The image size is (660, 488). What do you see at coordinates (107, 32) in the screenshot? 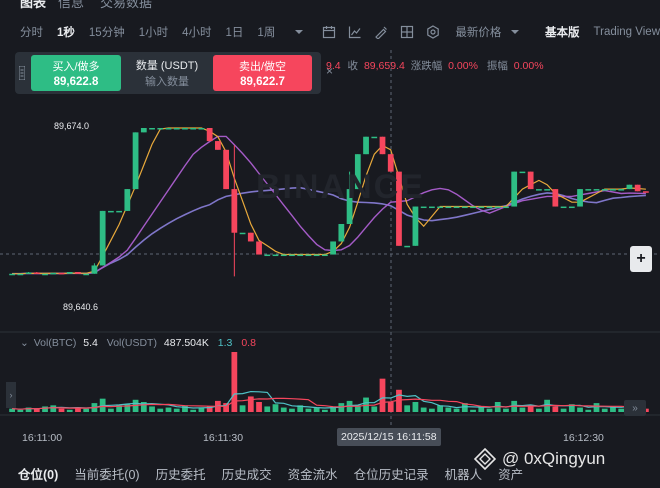
I see `timeframe-15m: 15分钟` at bounding box center [107, 32].